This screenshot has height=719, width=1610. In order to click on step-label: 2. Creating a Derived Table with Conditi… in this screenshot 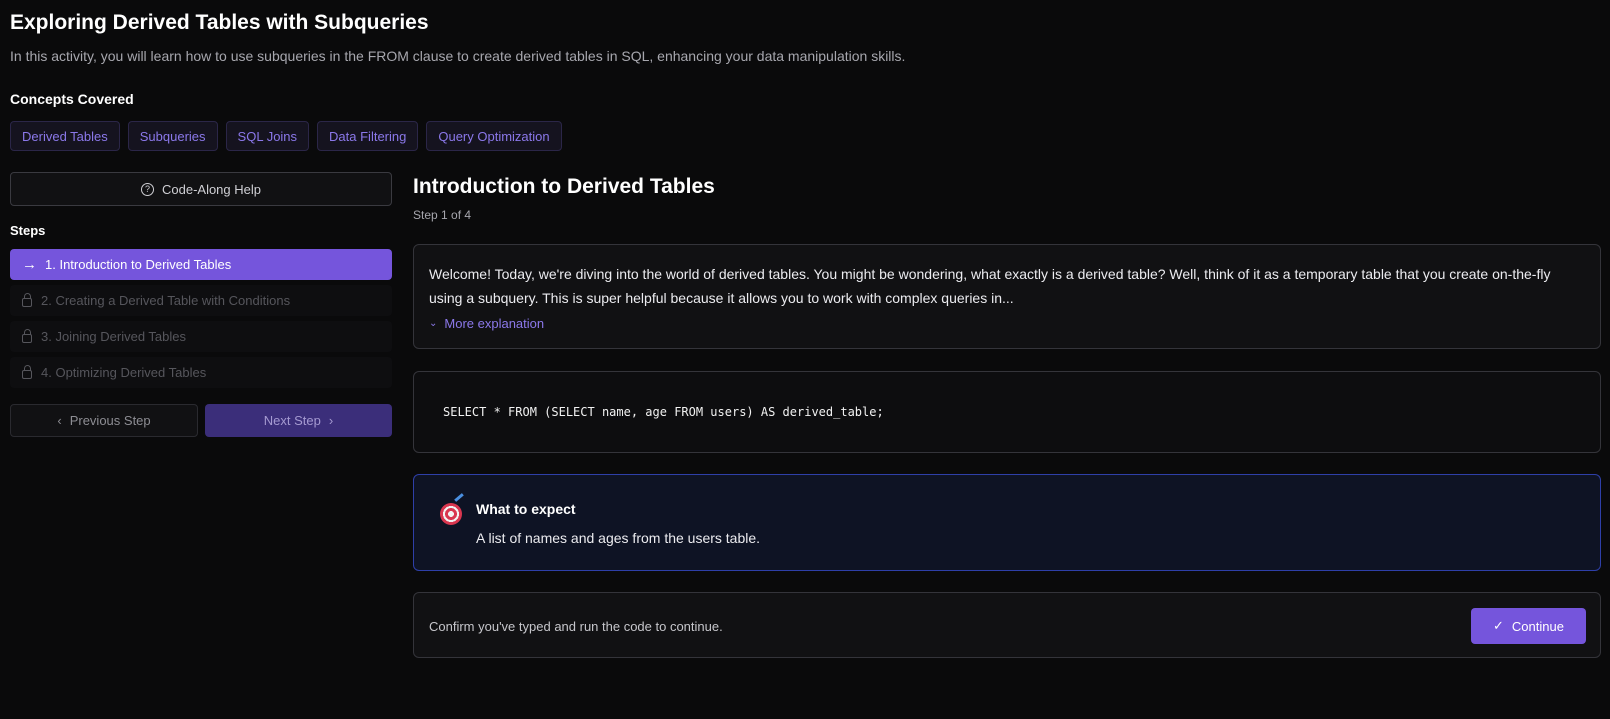, I will do `click(166, 300)`.